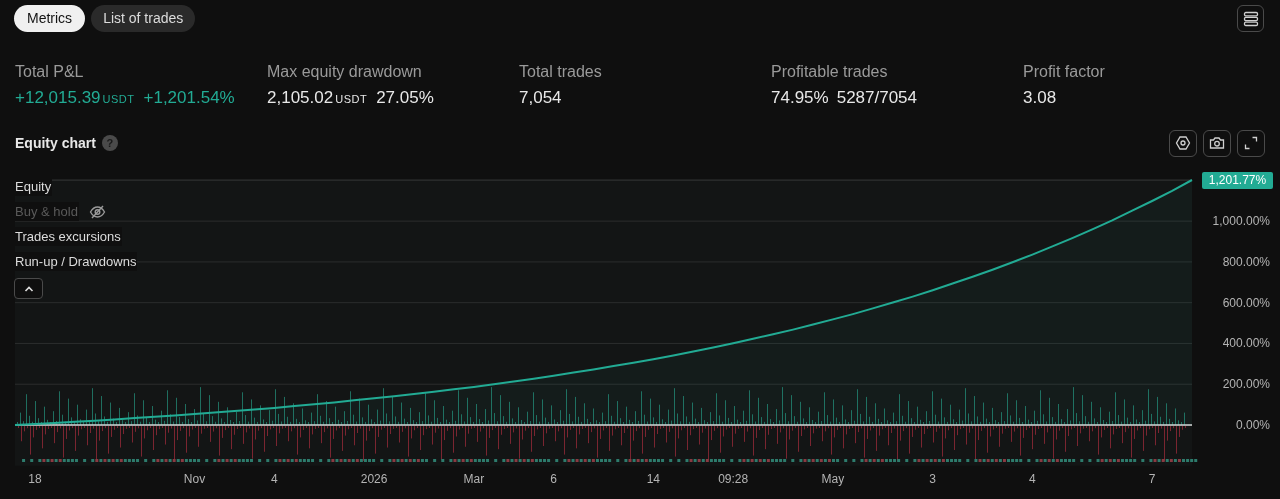 This screenshot has height=499, width=1280. I want to click on y-axis-label: 800.00%, so click(1246, 261).